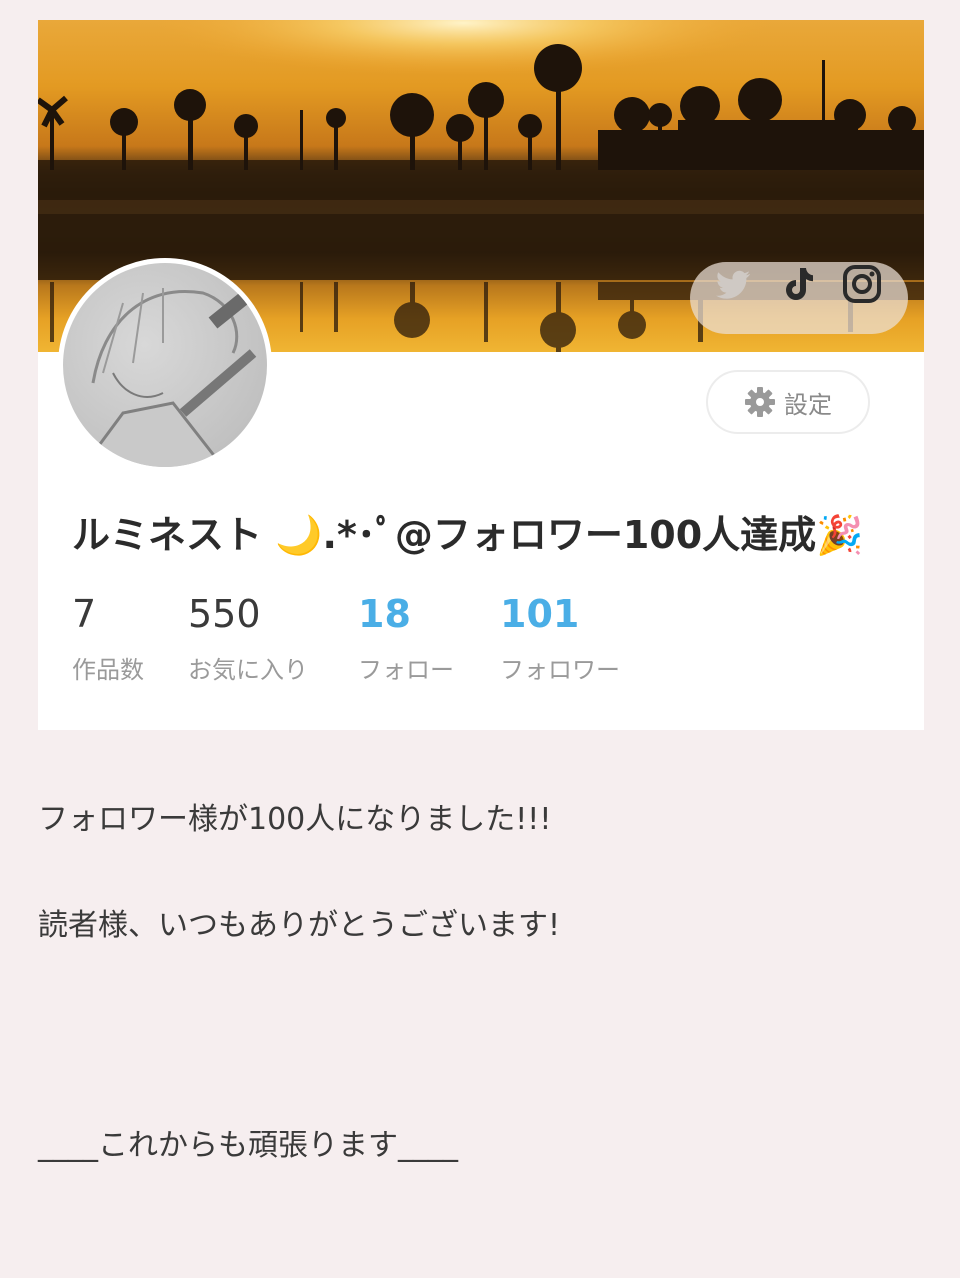 This screenshot has width=960, height=1278. I want to click on post-line-2: 読者様、いつもありがとうございます!, so click(299, 925).